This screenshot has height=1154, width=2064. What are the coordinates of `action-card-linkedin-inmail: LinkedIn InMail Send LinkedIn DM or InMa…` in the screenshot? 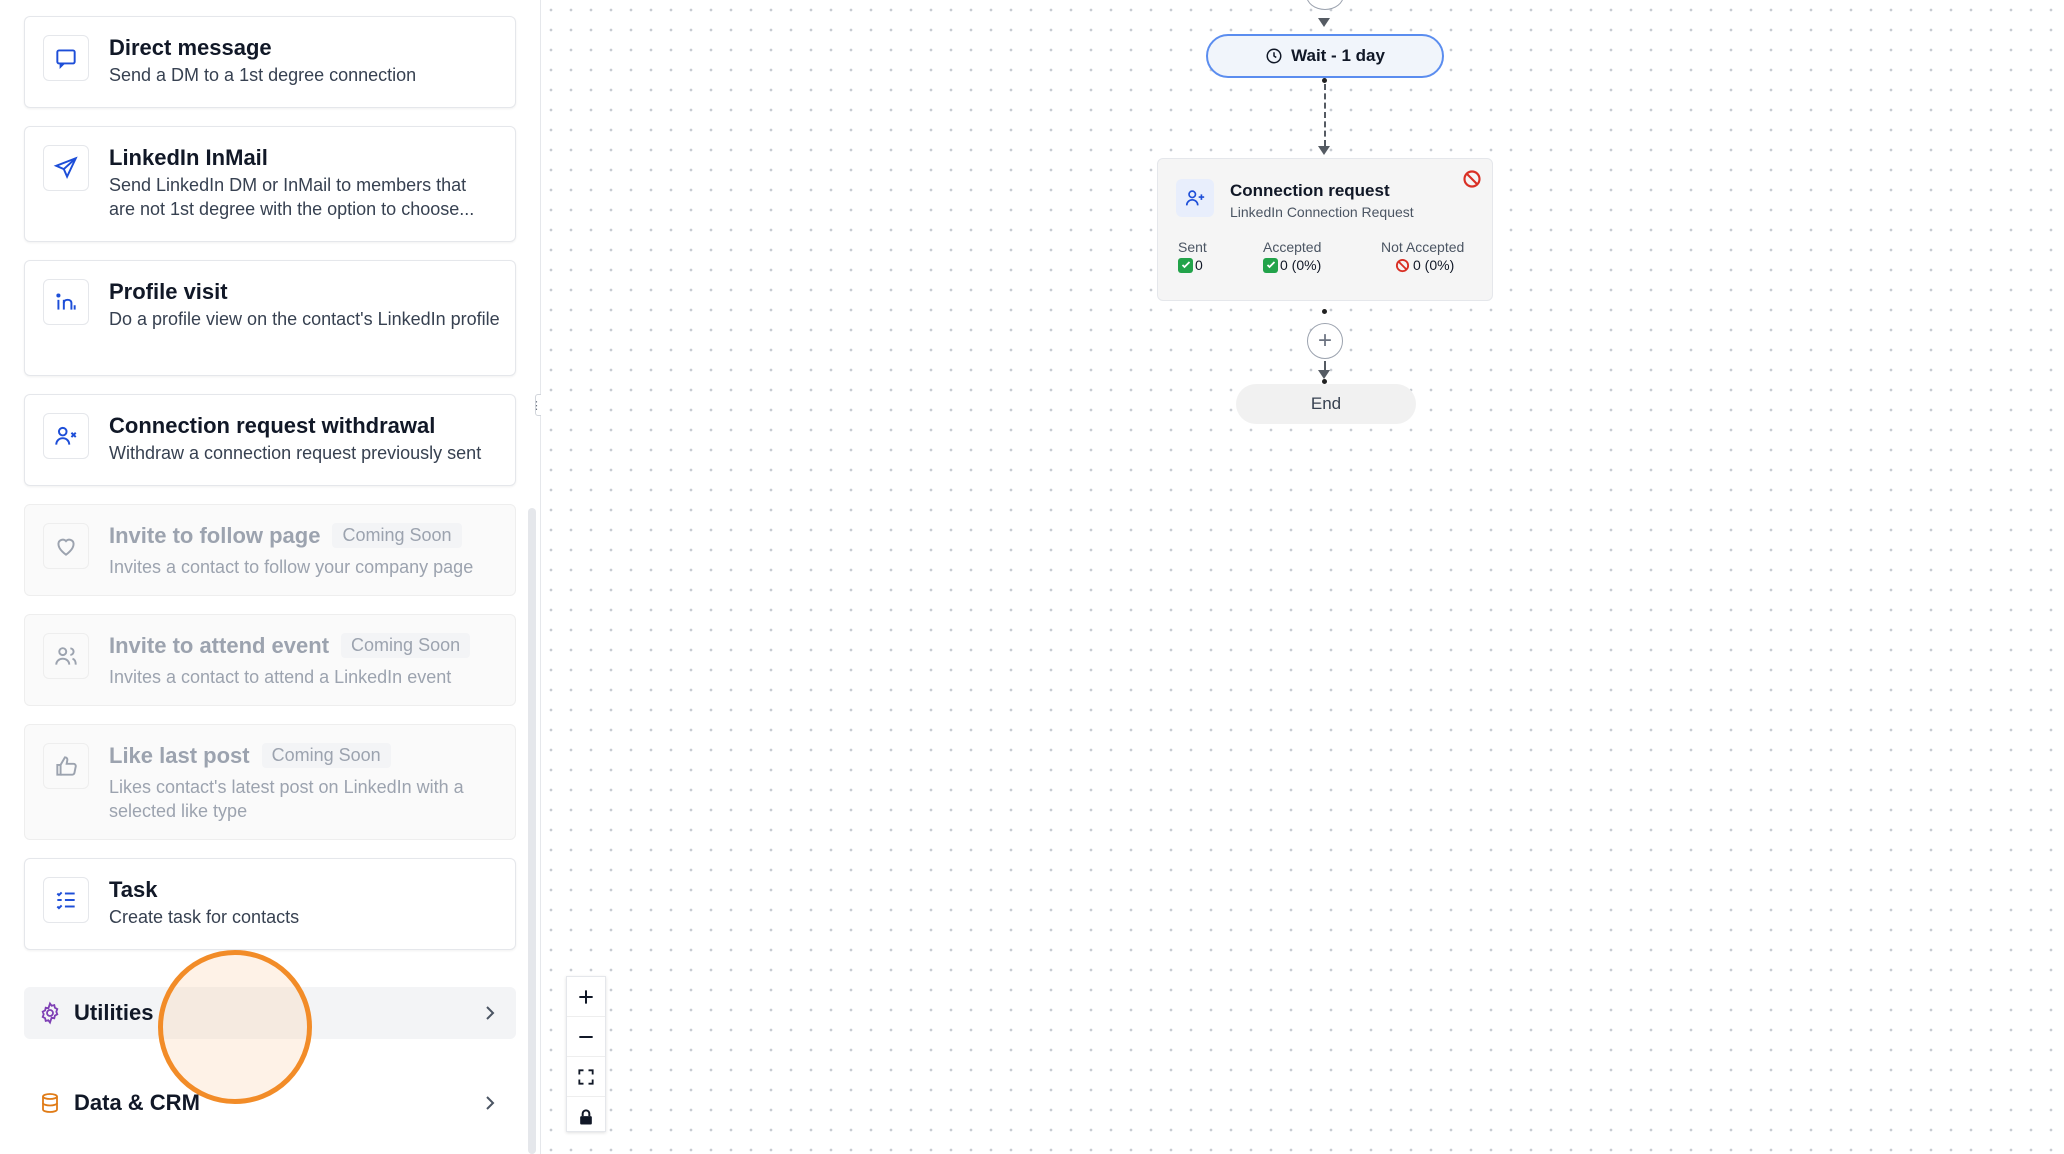 It's located at (270, 184).